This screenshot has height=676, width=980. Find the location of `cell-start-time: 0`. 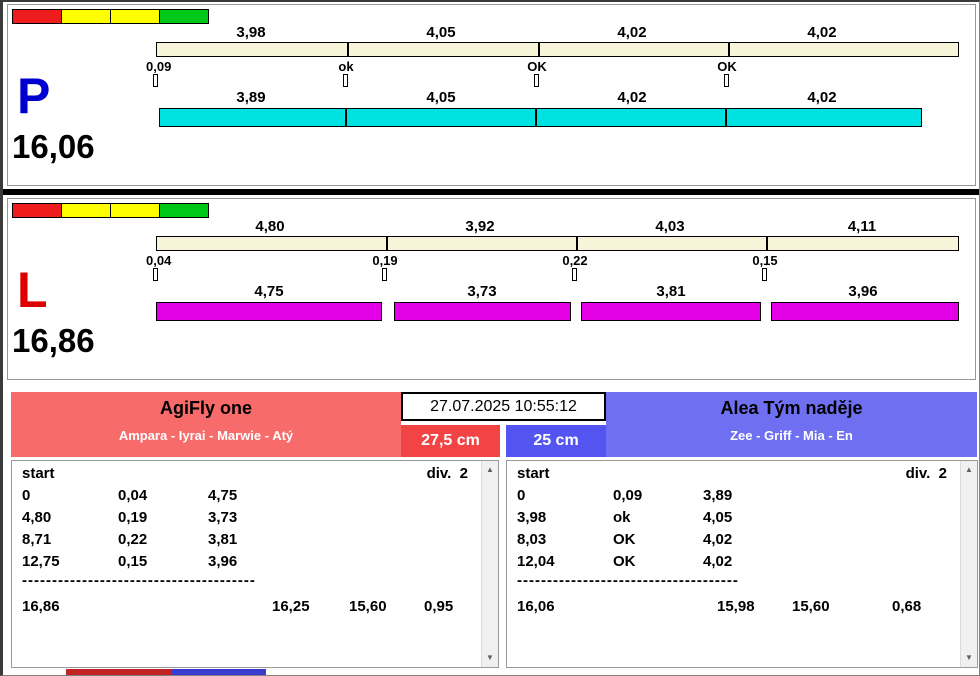

cell-start-time: 0 is located at coordinates (521, 495).